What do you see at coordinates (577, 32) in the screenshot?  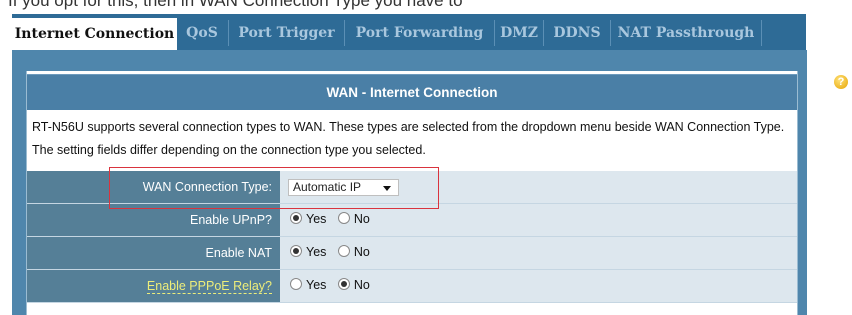 I see `tab-ddns: DDNS` at bounding box center [577, 32].